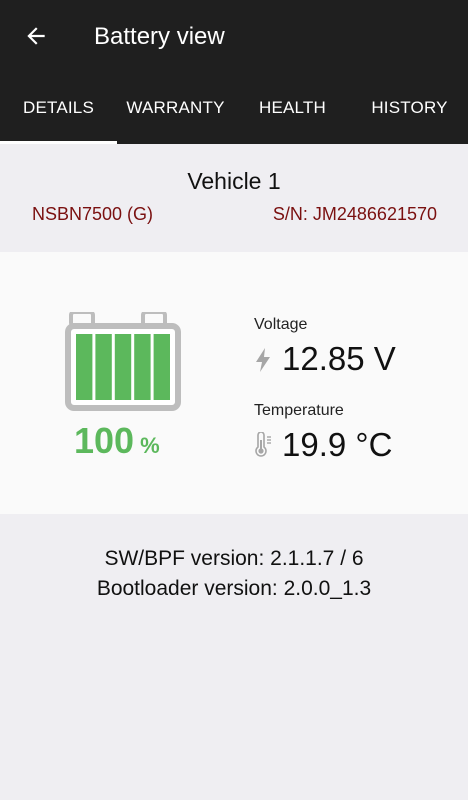 This screenshot has height=800, width=468. What do you see at coordinates (339, 358) in the screenshot?
I see `voltage-value: 12.85 V` at bounding box center [339, 358].